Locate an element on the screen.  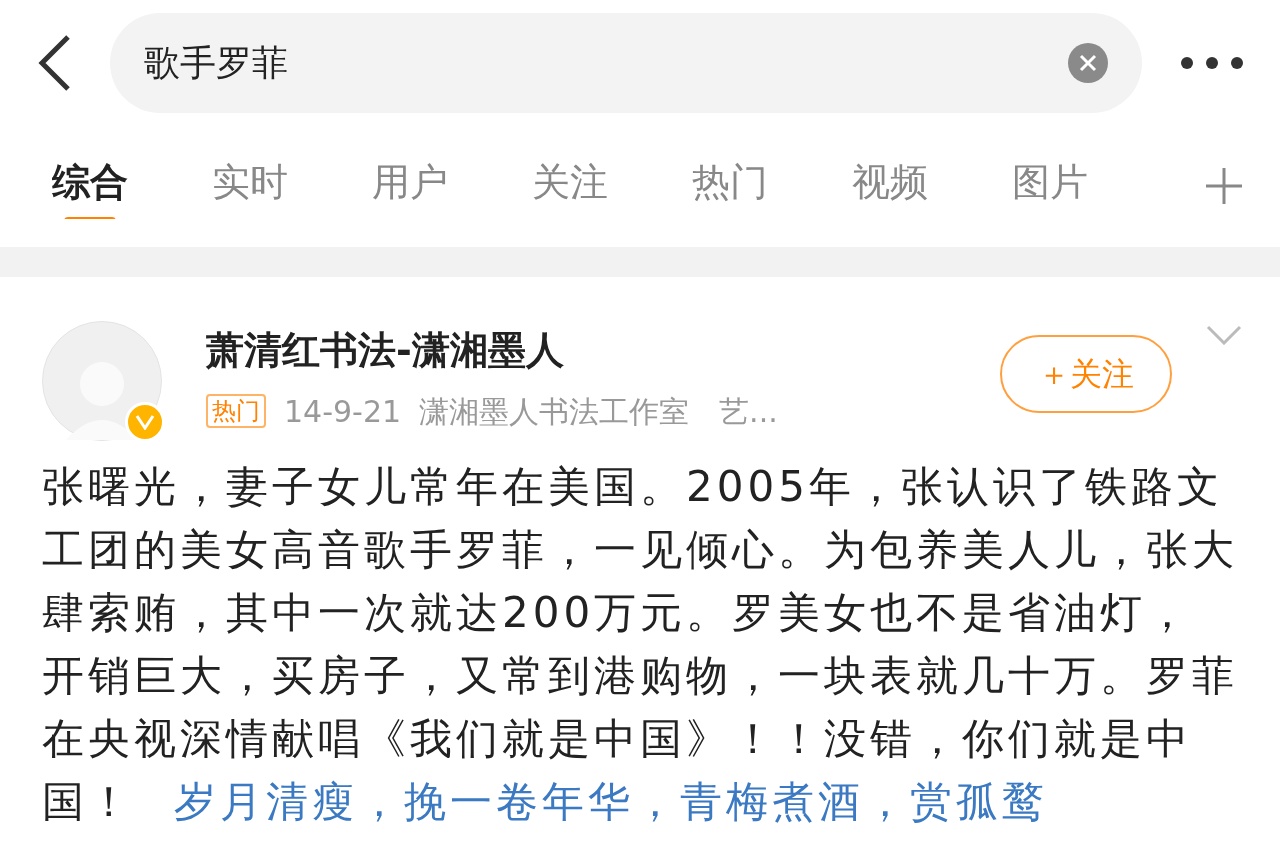
search-field: 歌手罗菲 is located at coordinates (626, 62).